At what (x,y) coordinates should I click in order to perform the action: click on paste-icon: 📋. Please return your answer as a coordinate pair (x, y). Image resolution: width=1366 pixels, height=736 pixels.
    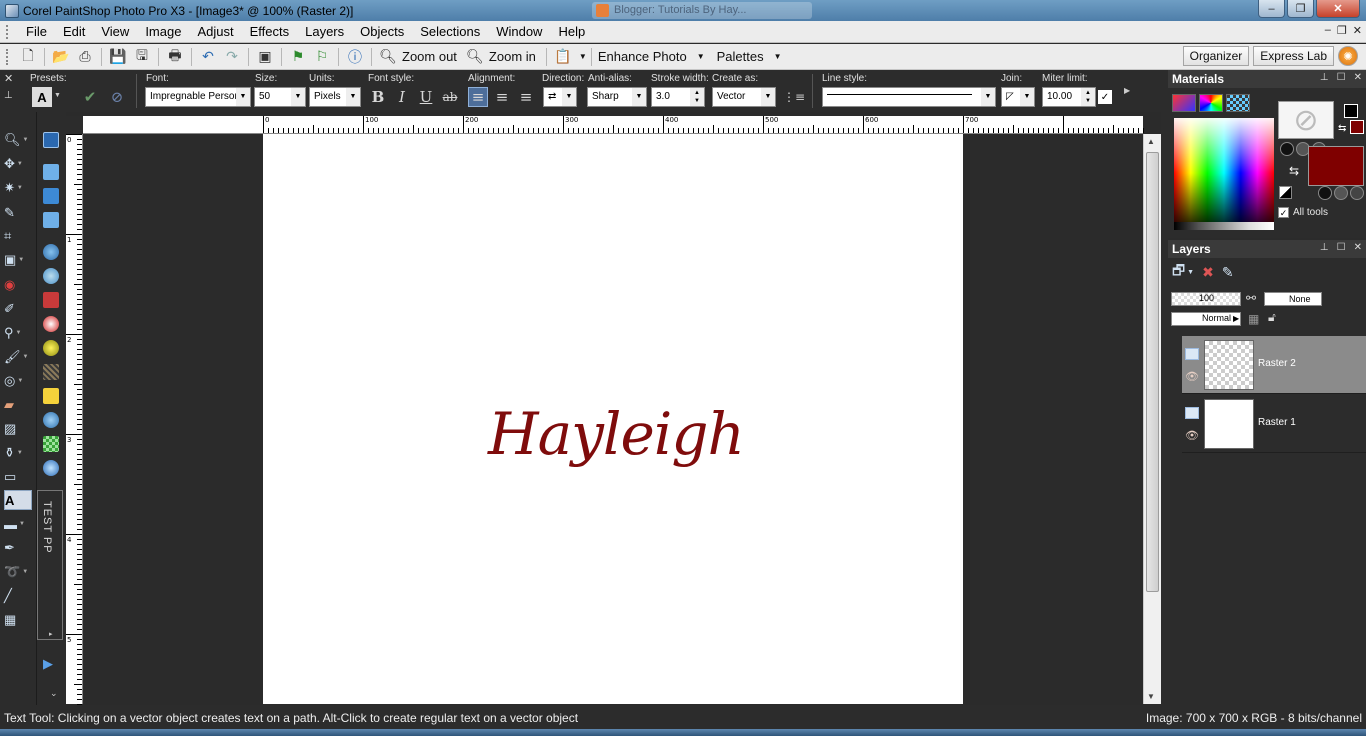
    Looking at the image, I should click on (563, 57).